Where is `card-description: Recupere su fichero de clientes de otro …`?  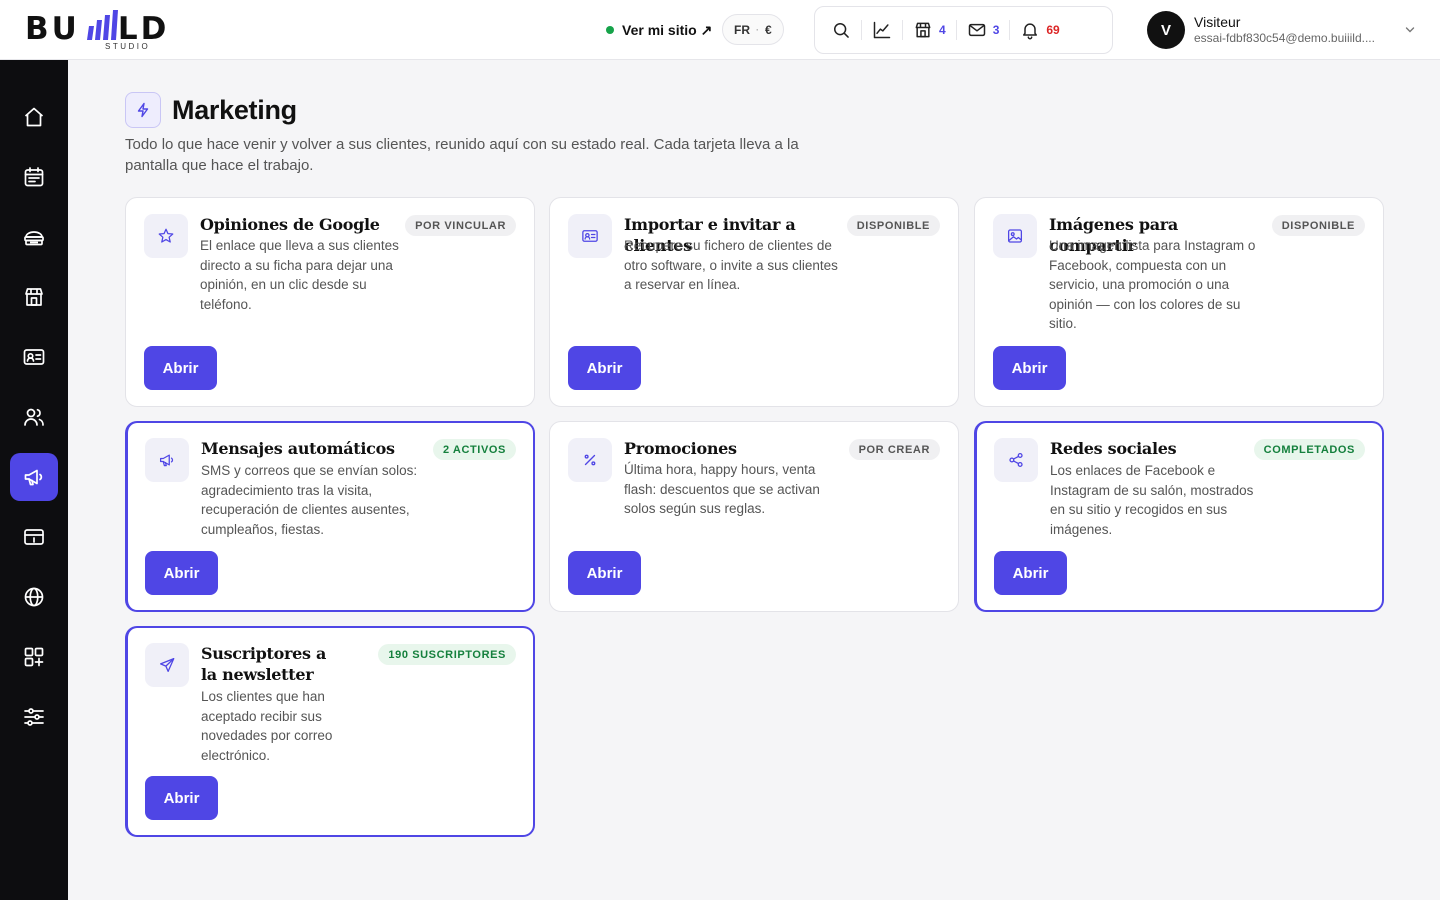 card-description: Recupere su fichero de clientes de otro … is located at coordinates (731, 265).